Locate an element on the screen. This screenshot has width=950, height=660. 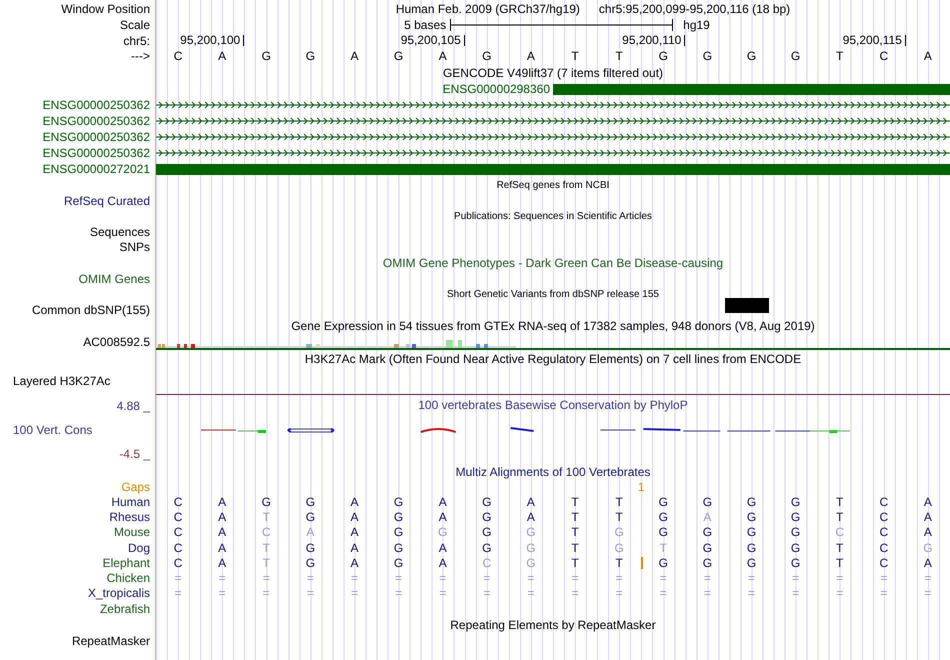
track-title: OMIM Gene Phenotypes - Dark Green Can Be Disease-causing is located at coordinates (553, 263).